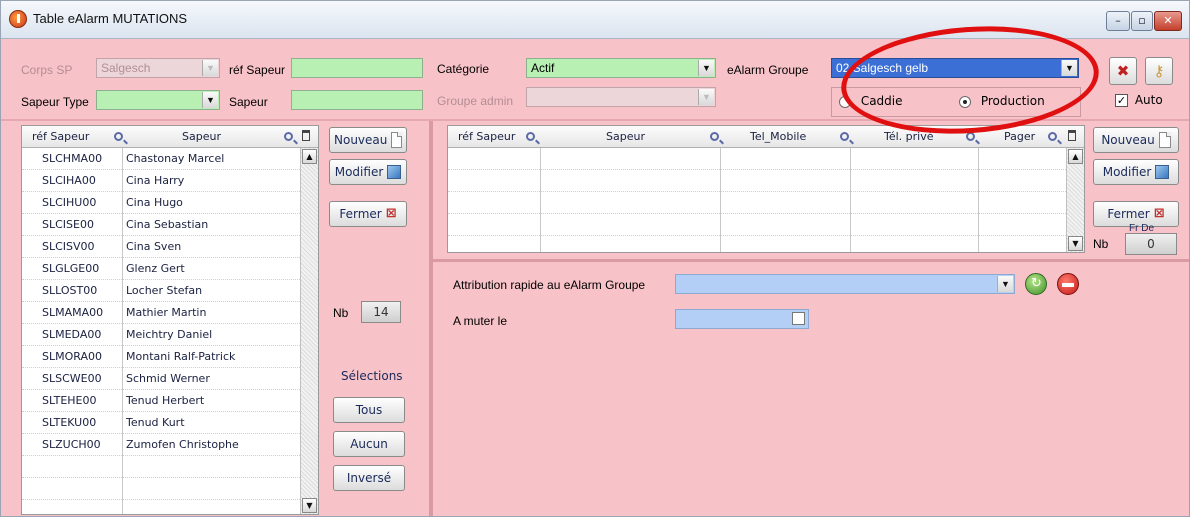 This screenshot has width=1190, height=517. What do you see at coordinates (1002, 101) in the screenshot?
I see `radio-production: Production` at bounding box center [1002, 101].